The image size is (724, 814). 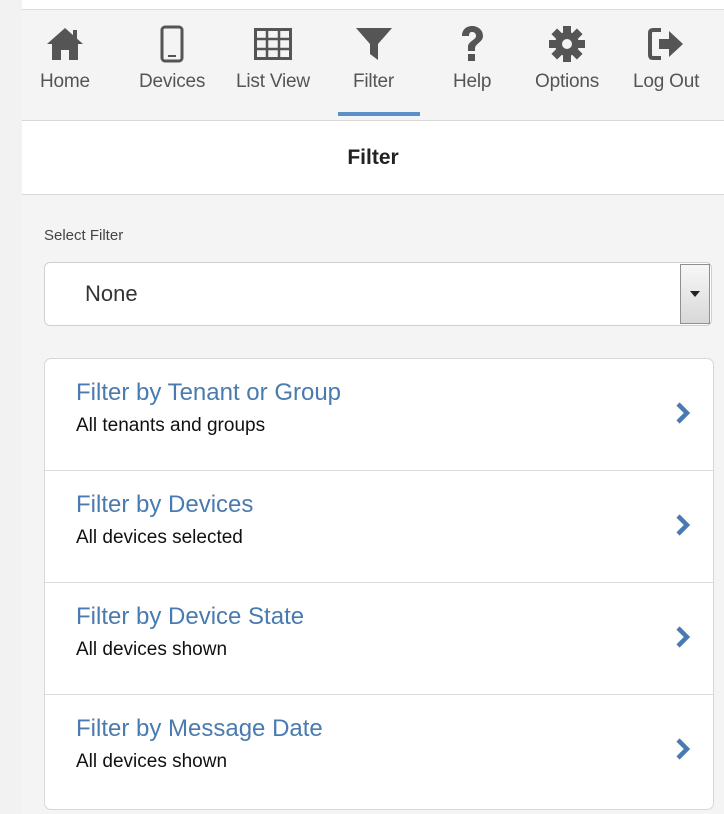 What do you see at coordinates (379, 752) in the screenshot?
I see `filter-item-message-date: Filter by Message Date All devices shown` at bounding box center [379, 752].